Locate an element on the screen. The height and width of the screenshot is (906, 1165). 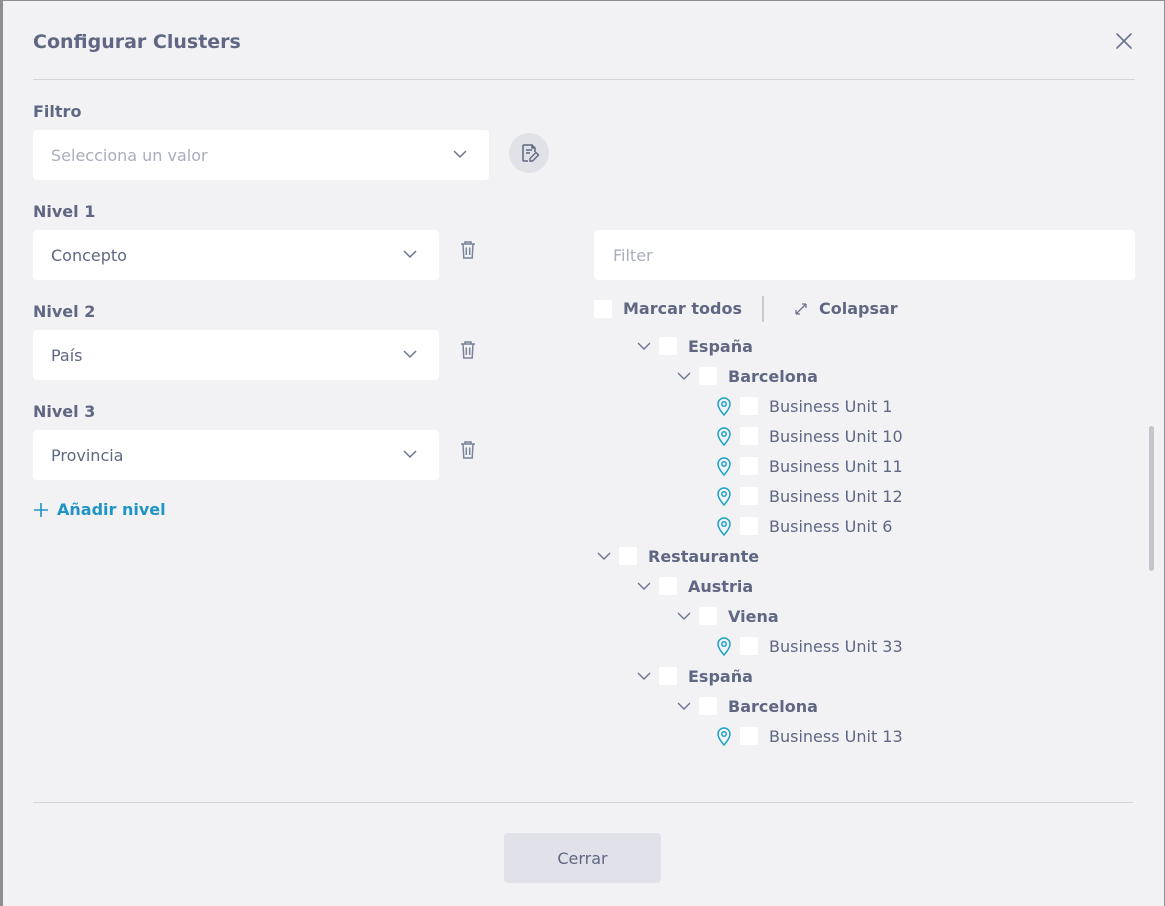
add-level-button: Añadir nivel is located at coordinates (99, 509).